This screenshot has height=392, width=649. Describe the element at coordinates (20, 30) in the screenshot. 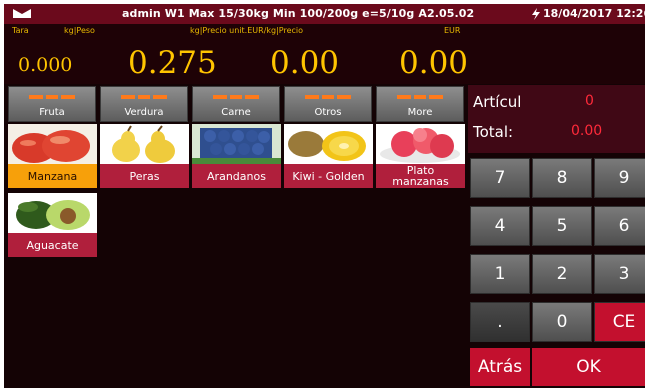

I see `tara-label: Tara` at that location.